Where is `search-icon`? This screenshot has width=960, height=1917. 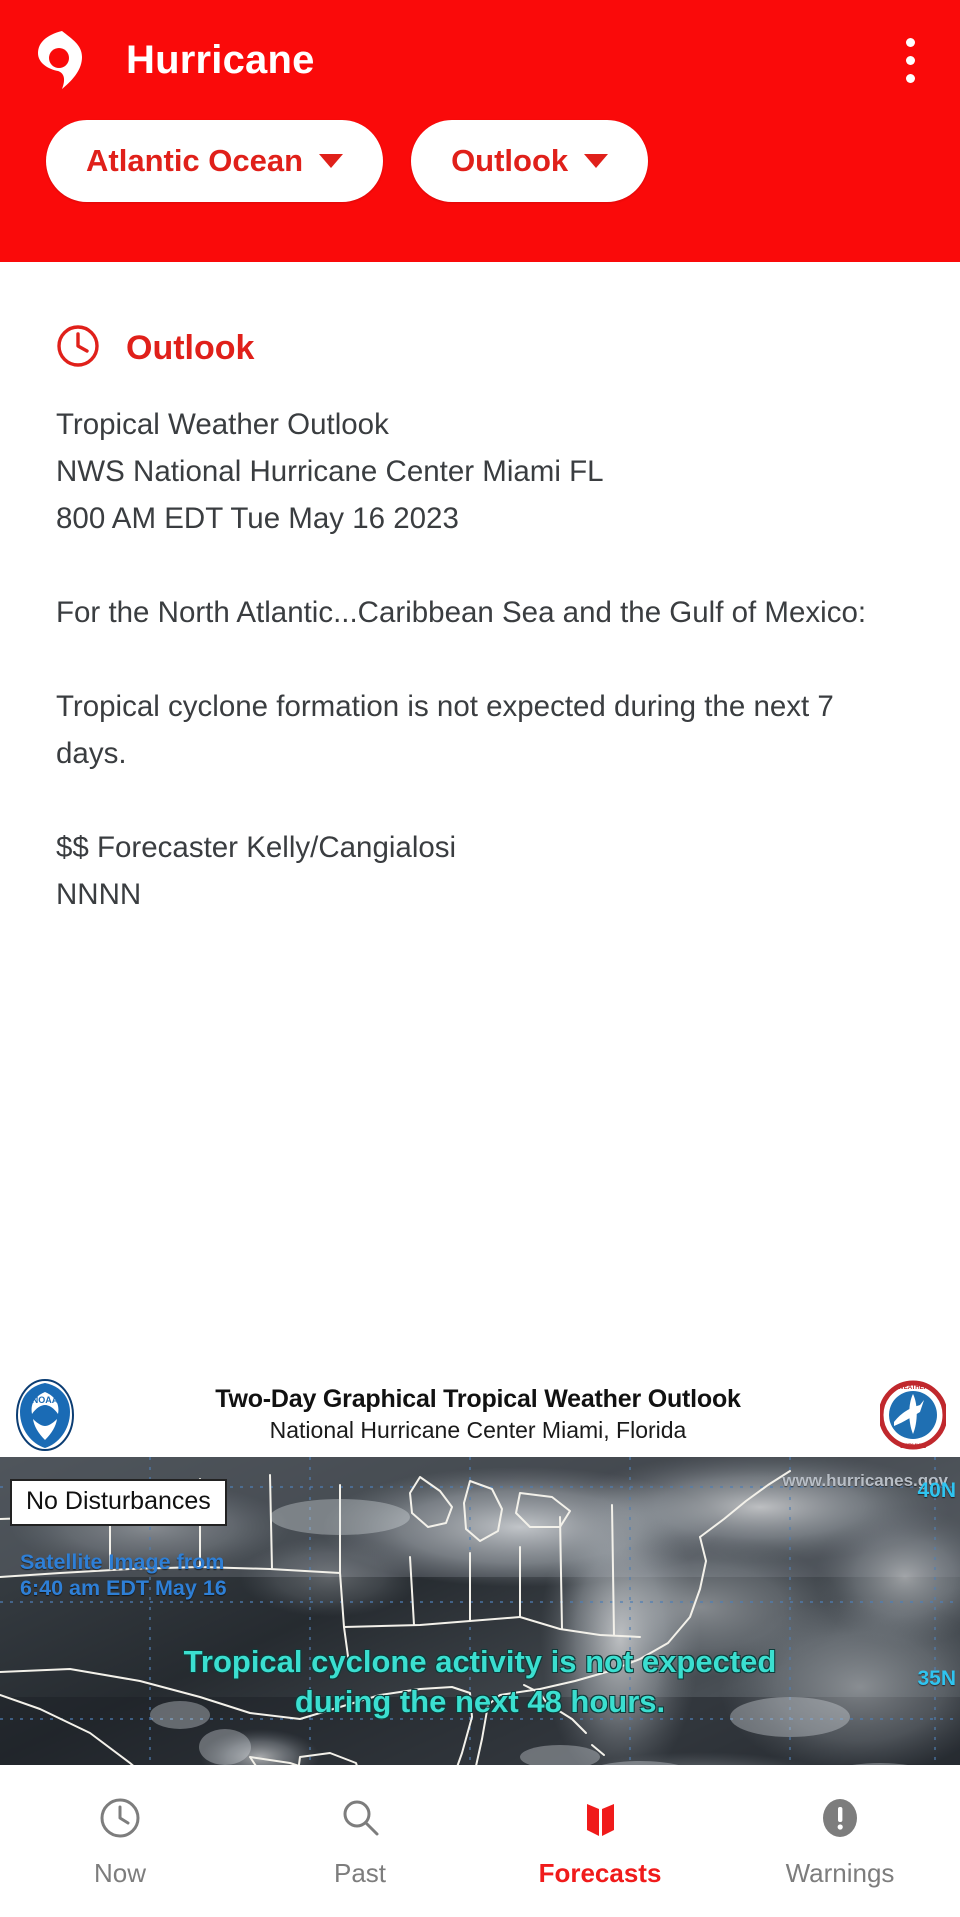
search-icon is located at coordinates (360, 1818).